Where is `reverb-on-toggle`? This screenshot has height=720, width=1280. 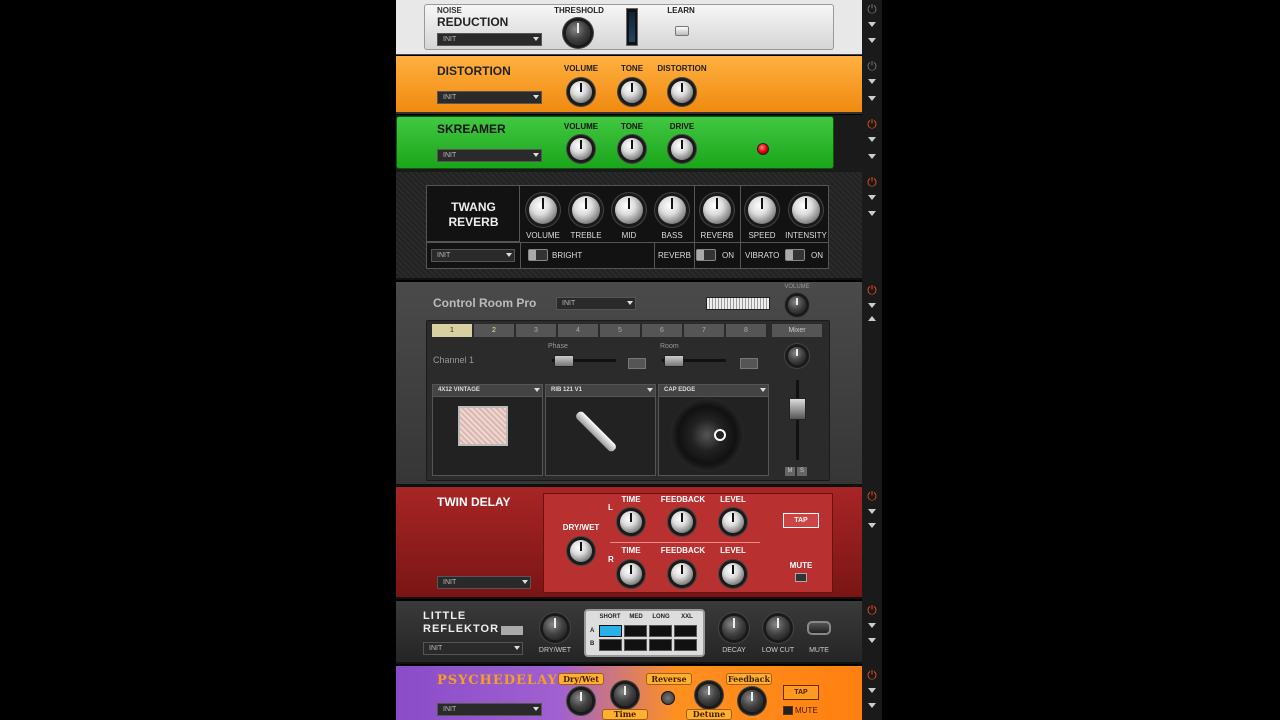
reverb-on-toggle is located at coordinates (706, 255).